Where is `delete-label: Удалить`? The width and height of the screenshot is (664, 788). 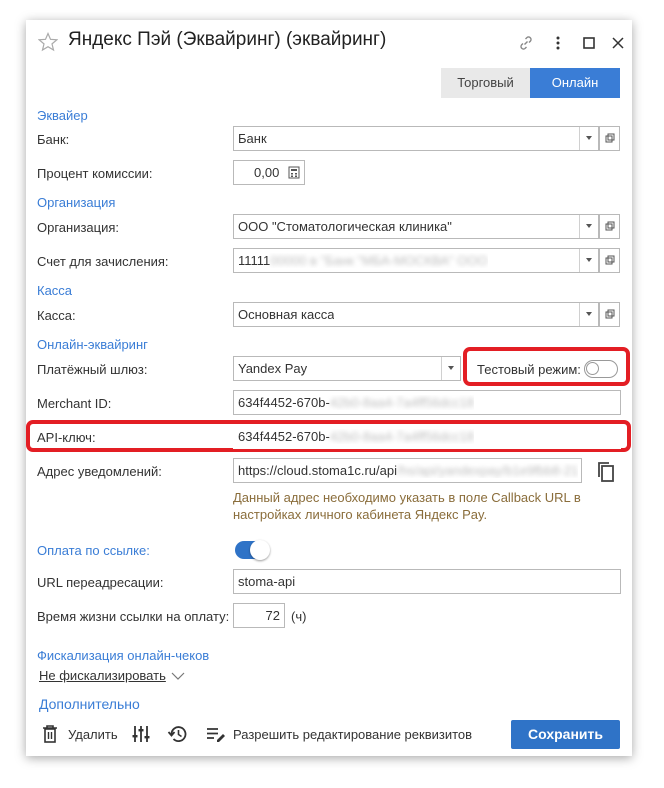
delete-label: Удалить is located at coordinates (93, 734).